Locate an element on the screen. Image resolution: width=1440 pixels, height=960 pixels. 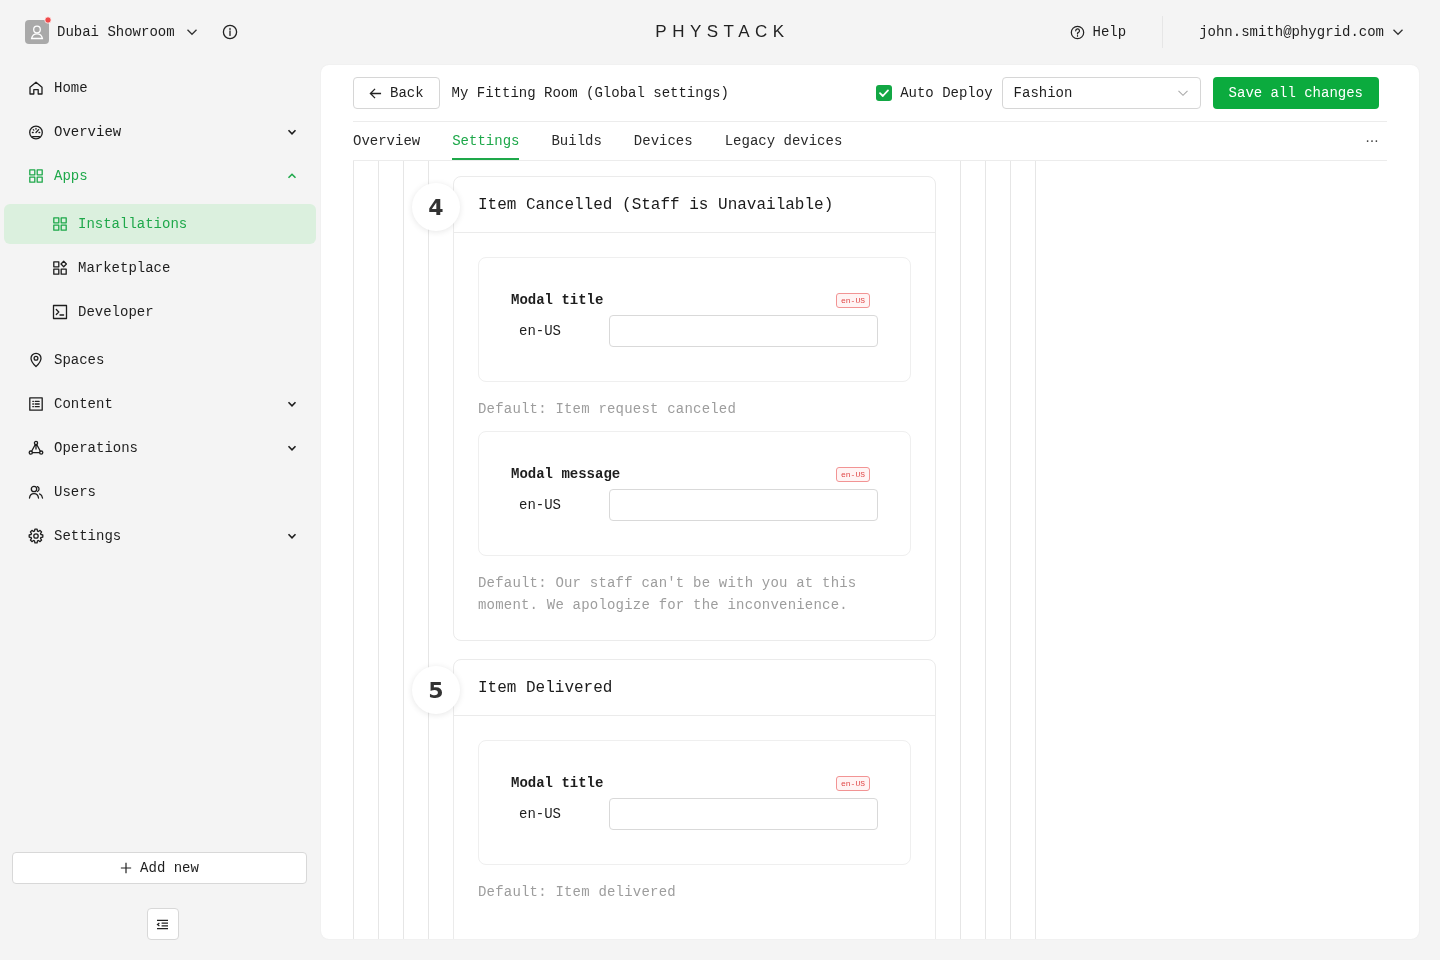
sidebar-item: Overview is located at coordinates (160, 132).